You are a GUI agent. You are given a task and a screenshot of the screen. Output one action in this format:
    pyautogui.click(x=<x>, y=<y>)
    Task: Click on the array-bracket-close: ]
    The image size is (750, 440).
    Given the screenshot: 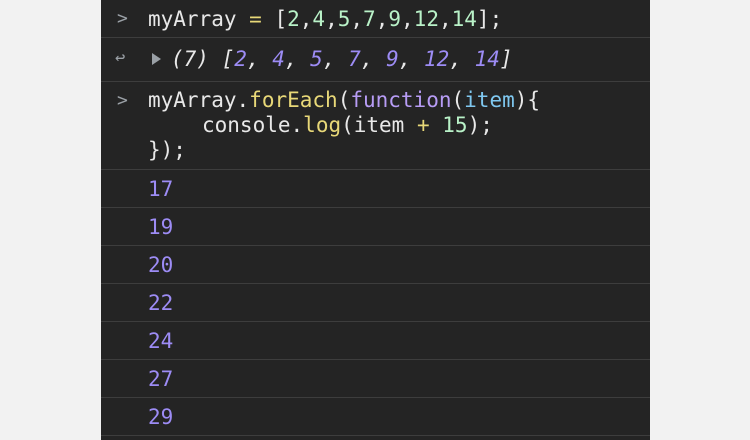 What is the action you would take?
    pyautogui.click(x=506, y=59)
    